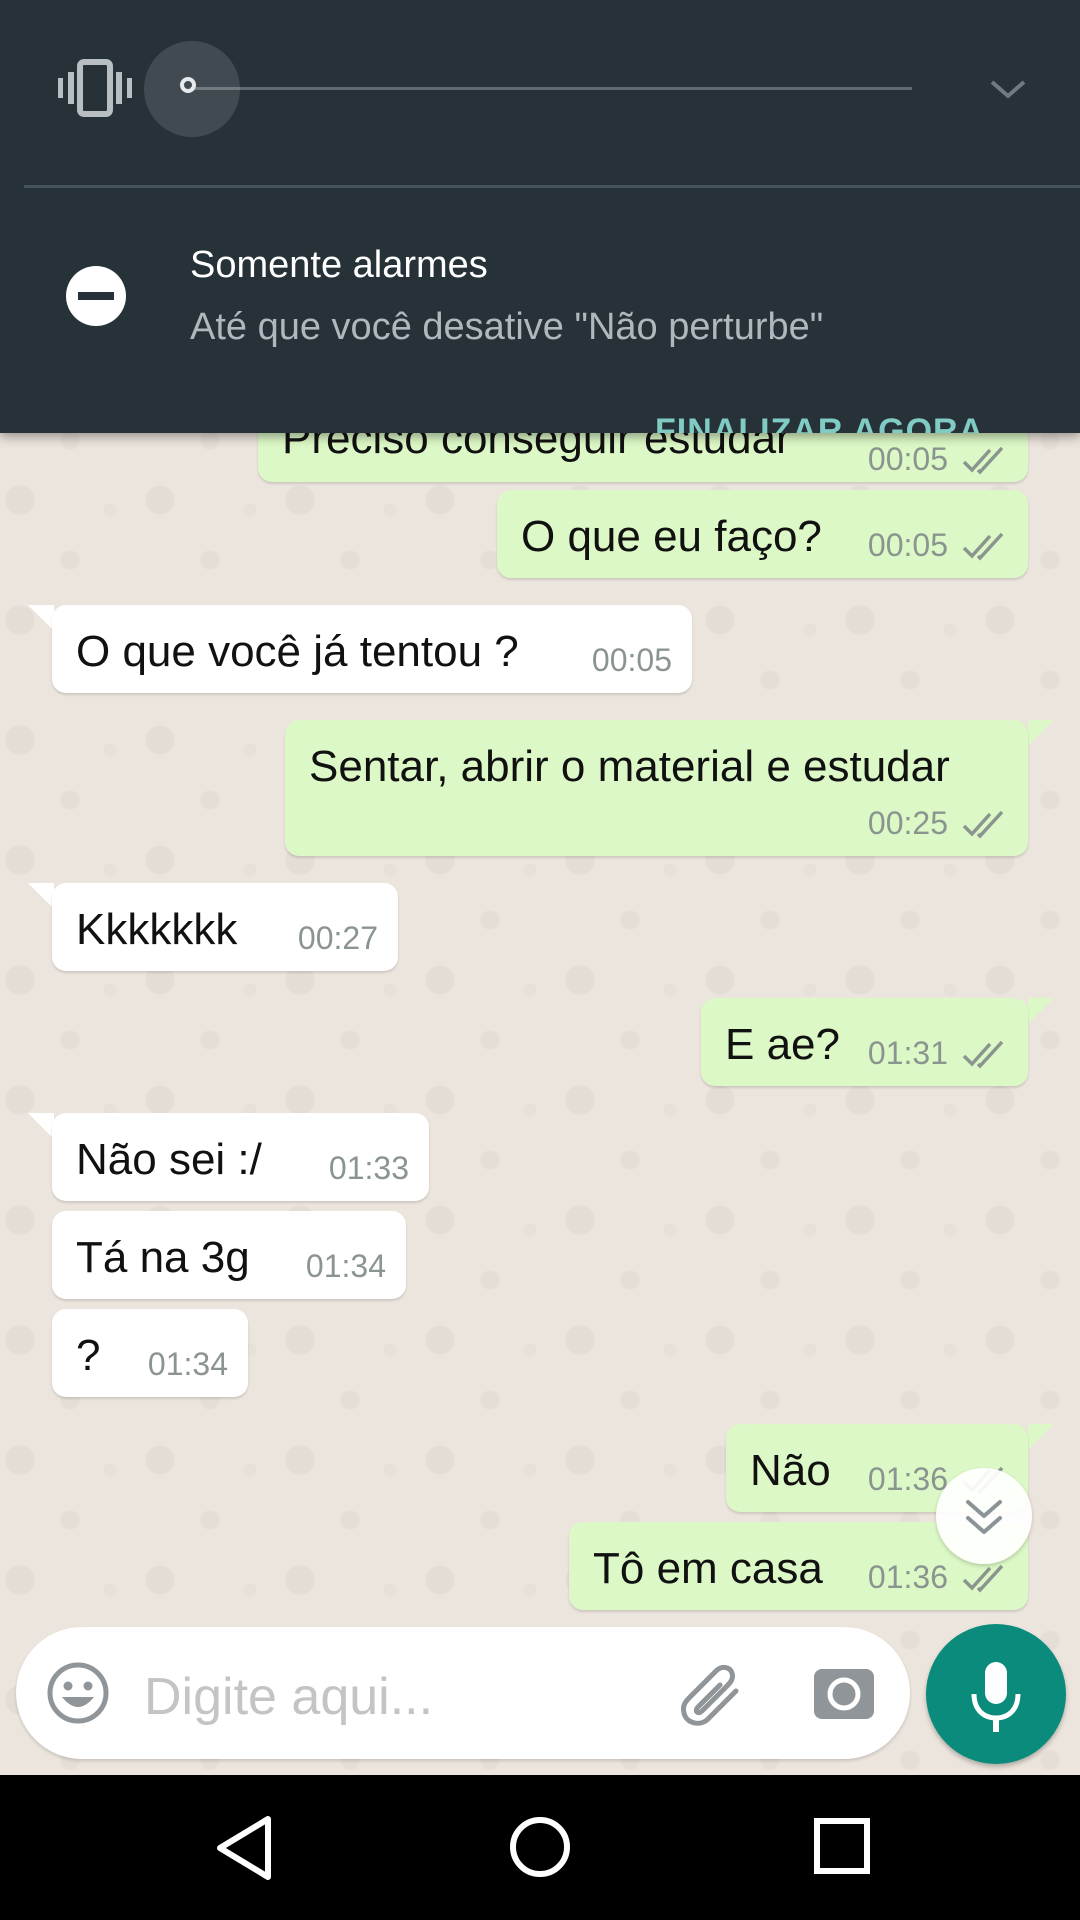 Image resolution: width=1080 pixels, height=1920 pixels. Describe the element at coordinates (907, 1577) in the screenshot. I see `message-time: 01:36` at that location.